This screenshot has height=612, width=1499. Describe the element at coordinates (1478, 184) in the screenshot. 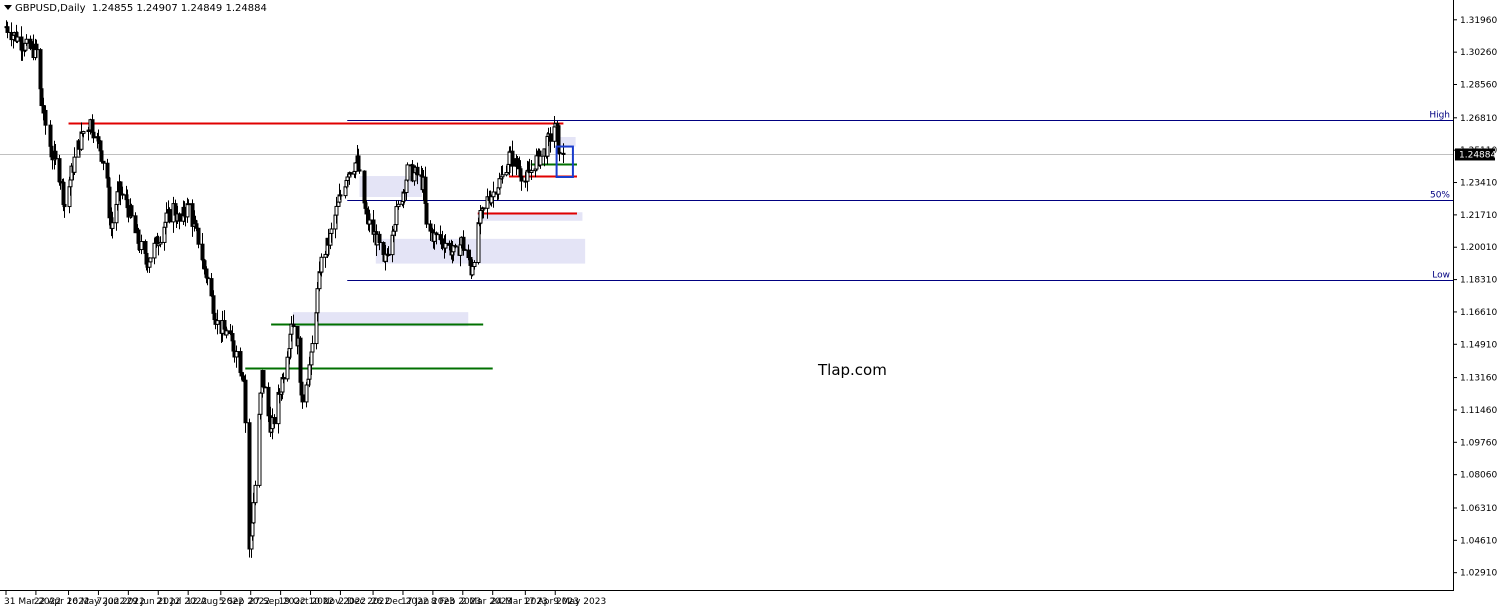

I see `y-tick-label: 1.23410` at that location.